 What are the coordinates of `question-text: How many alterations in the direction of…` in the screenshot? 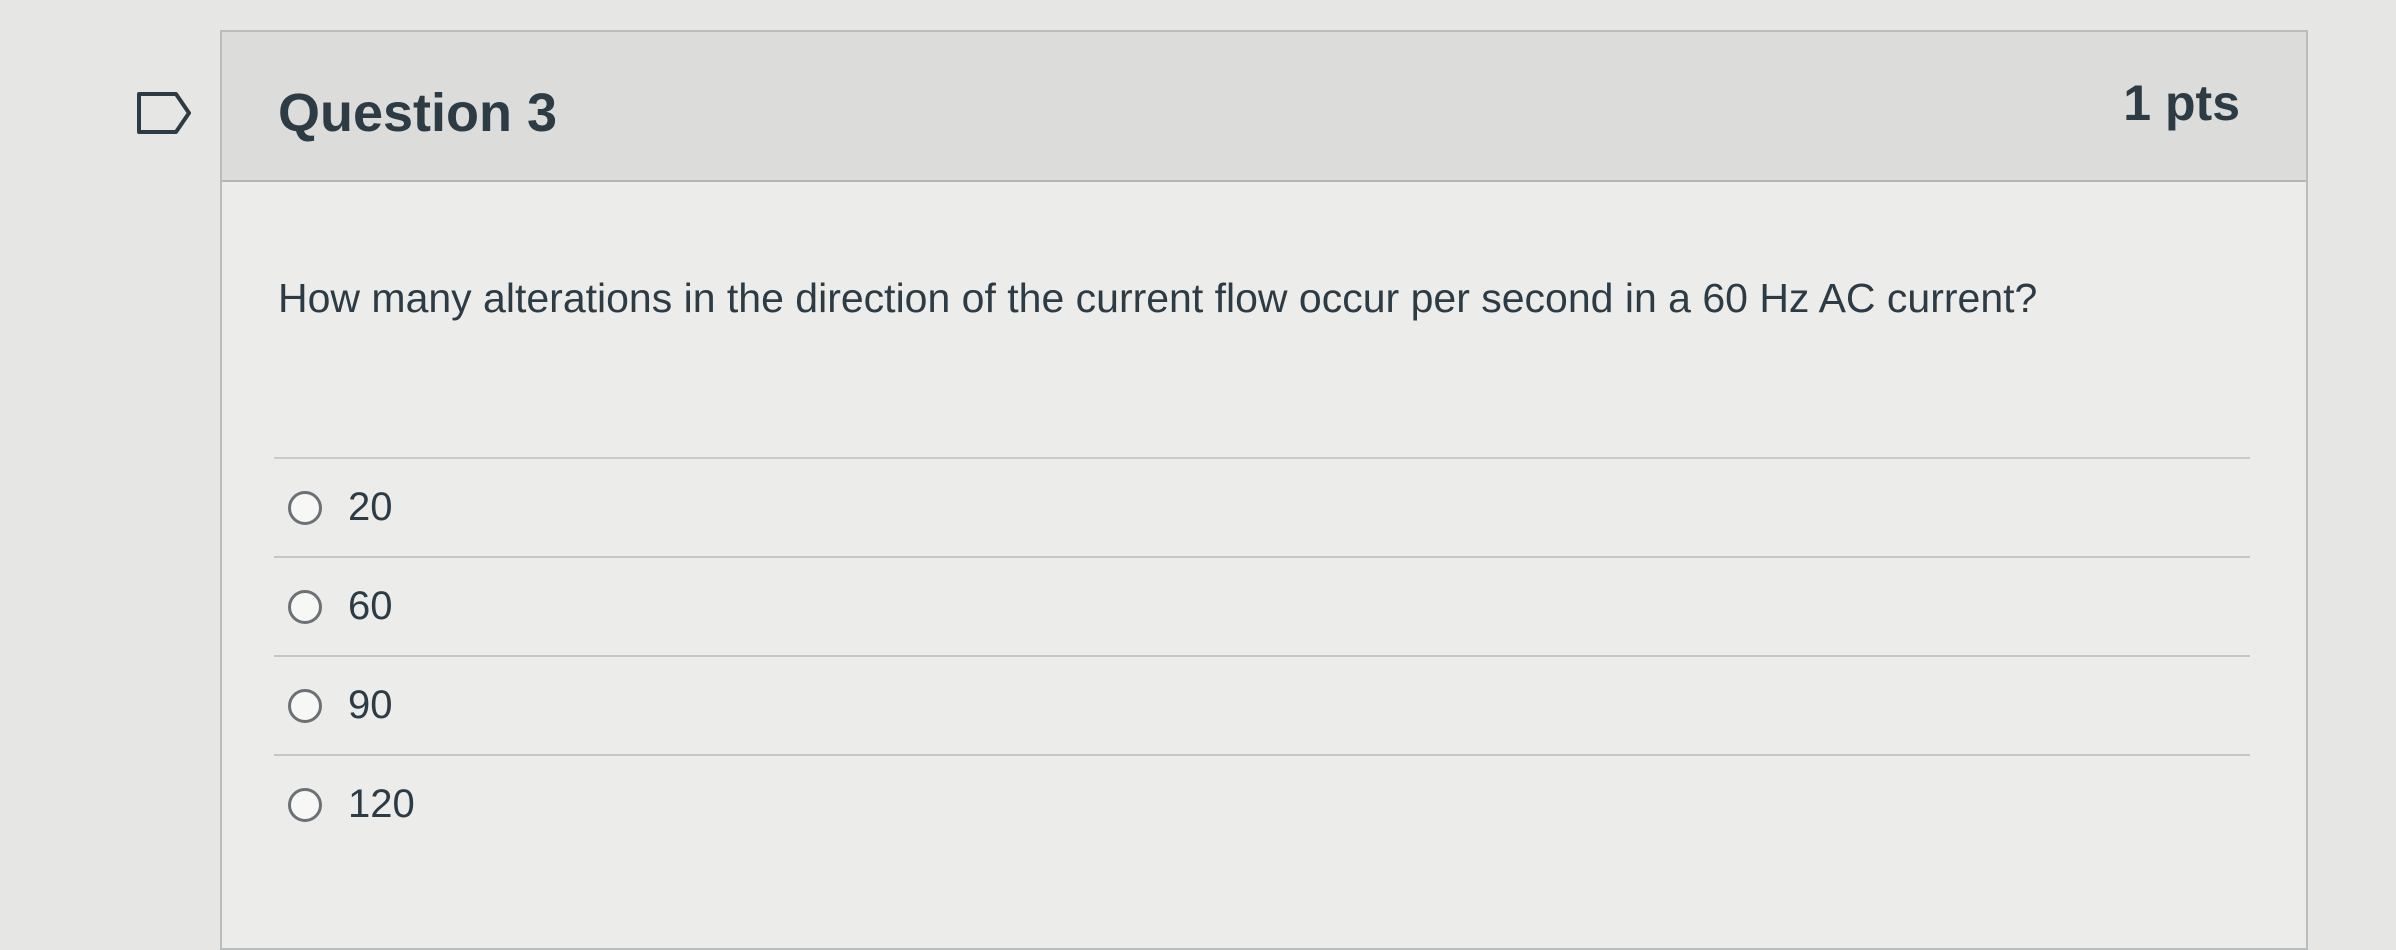 It's located at (1158, 298).